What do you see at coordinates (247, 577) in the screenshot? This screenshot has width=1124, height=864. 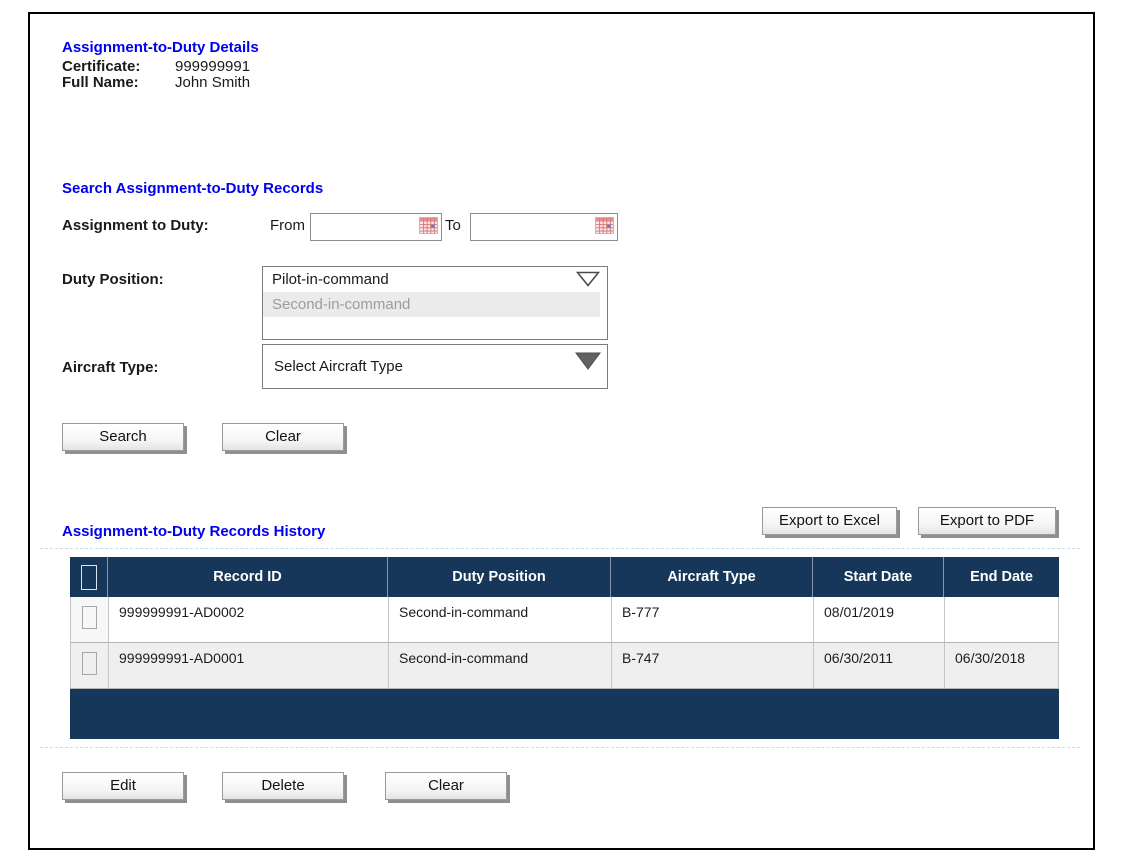 I see `column-header-record-id: Record ID` at bounding box center [247, 577].